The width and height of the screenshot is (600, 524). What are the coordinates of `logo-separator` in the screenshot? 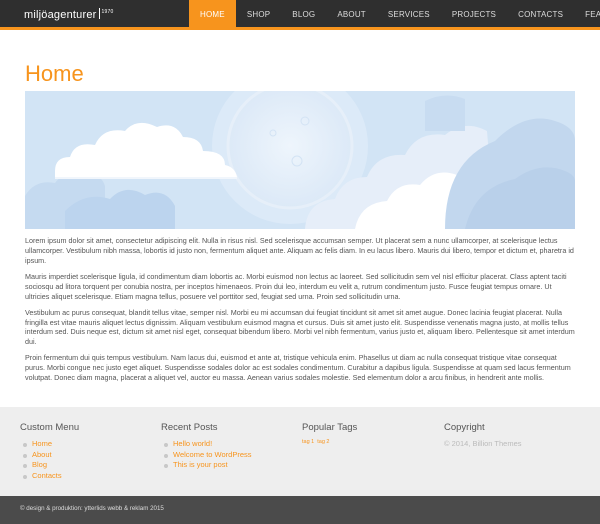 It's located at (99, 13).